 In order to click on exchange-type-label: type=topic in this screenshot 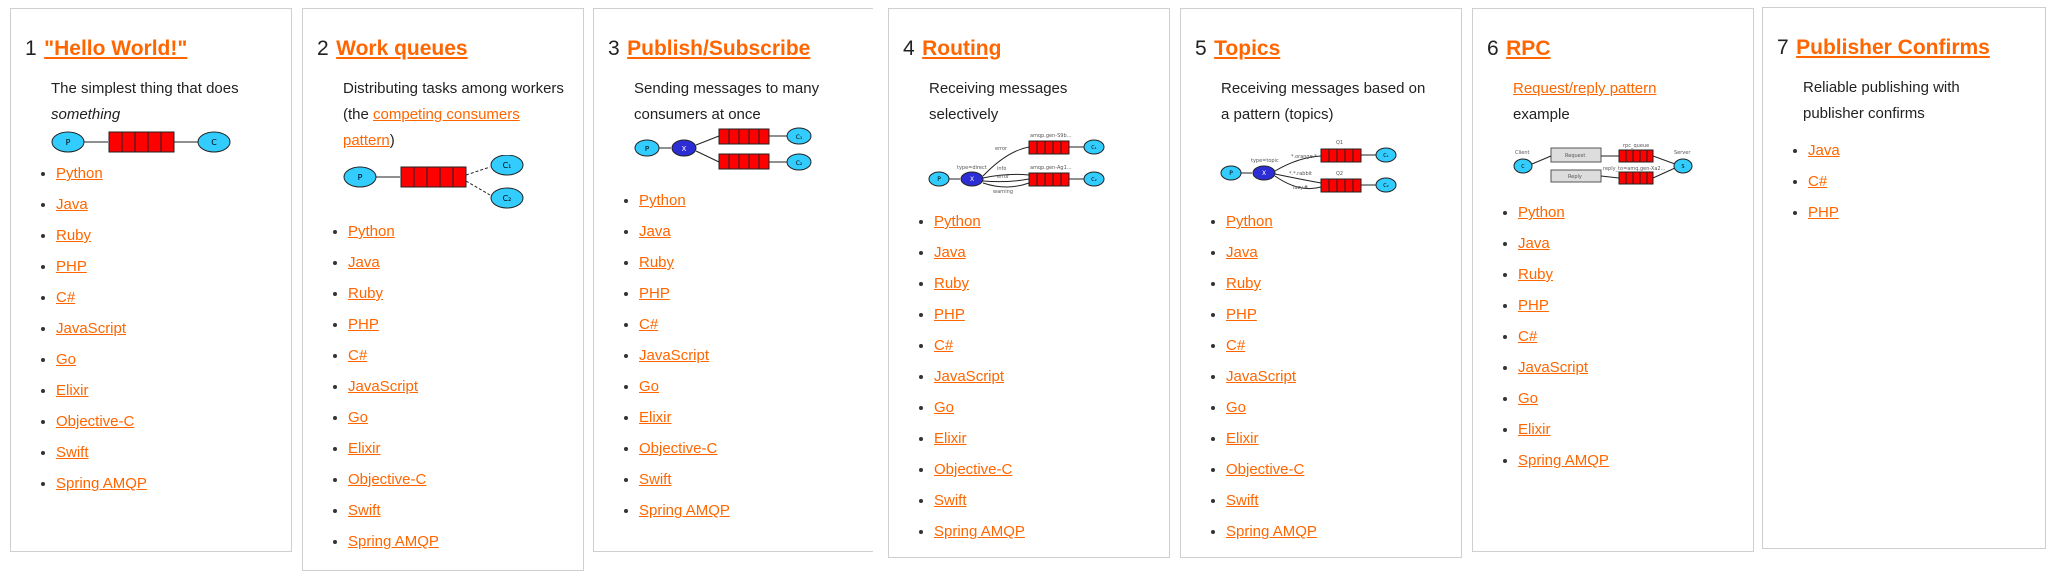, I will do `click(1265, 161)`.